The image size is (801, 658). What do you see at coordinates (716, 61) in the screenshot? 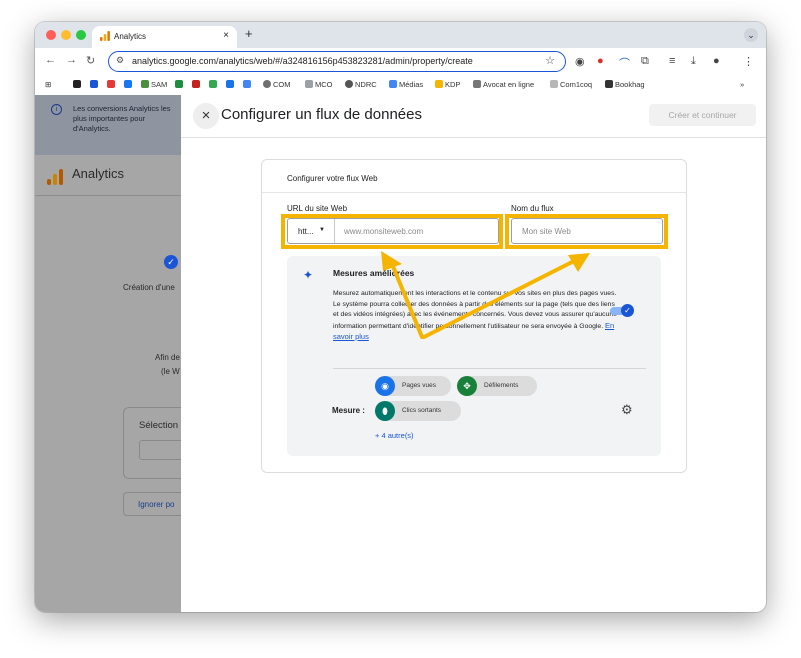
I see `profile-avatar: ●` at bounding box center [716, 61].